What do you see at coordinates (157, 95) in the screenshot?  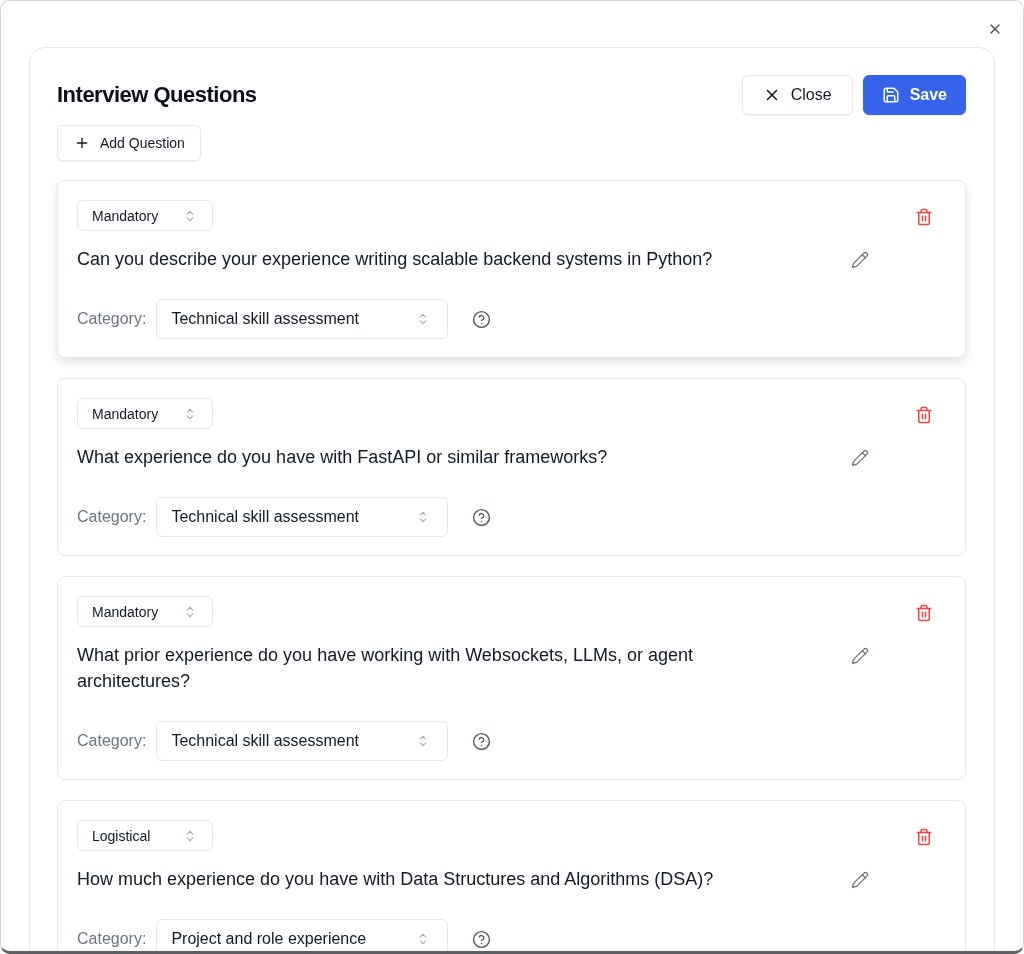 I see `dialog-title: Interview Questions` at bounding box center [157, 95].